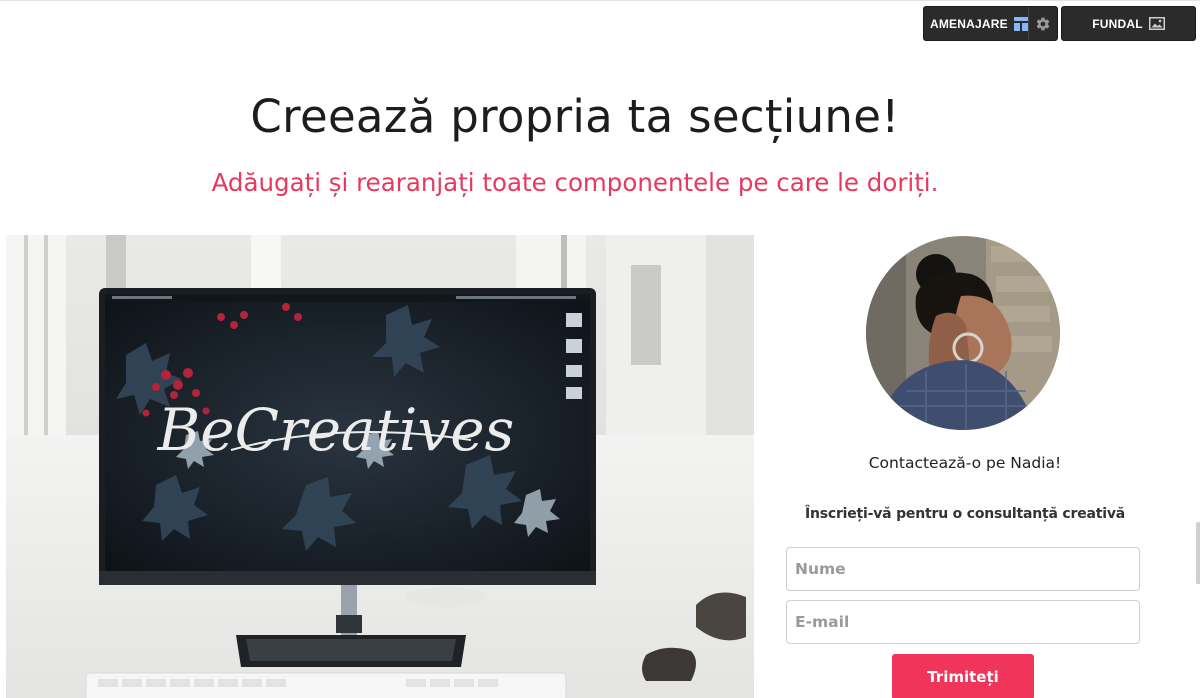 This screenshot has width=1200, height=698. I want to click on settings-button, so click(1042, 23).